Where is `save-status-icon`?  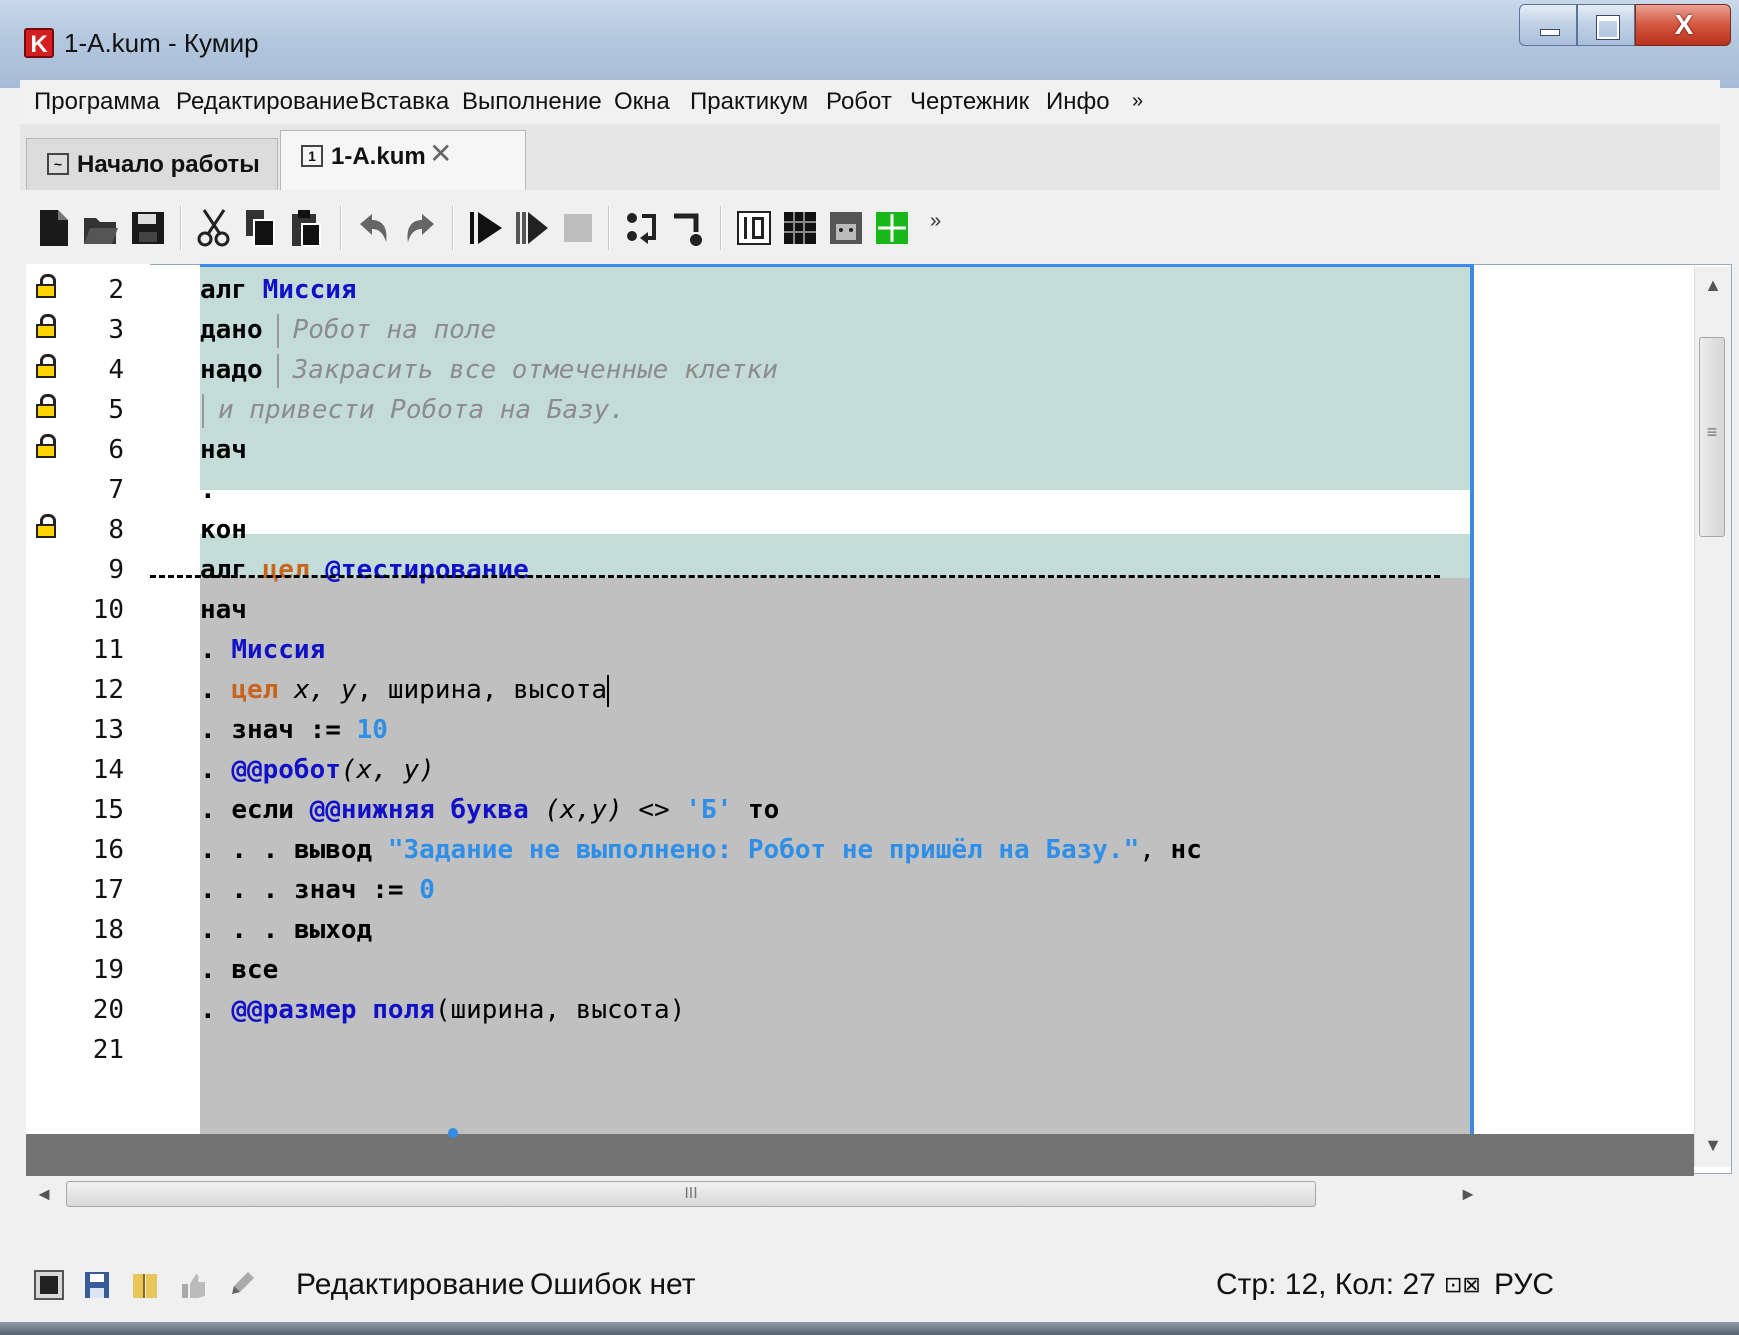 save-status-icon is located at coordinates (97, 1285).